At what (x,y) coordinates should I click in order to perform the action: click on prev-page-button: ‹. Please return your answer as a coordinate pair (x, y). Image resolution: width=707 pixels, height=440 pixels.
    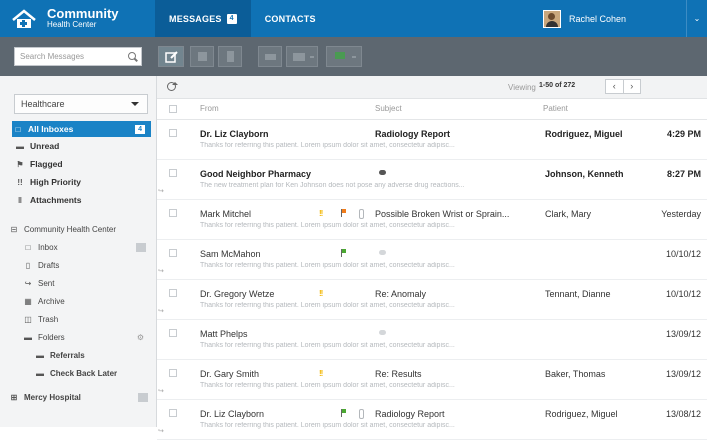
    Looking at the image, I should click on (615, 86).